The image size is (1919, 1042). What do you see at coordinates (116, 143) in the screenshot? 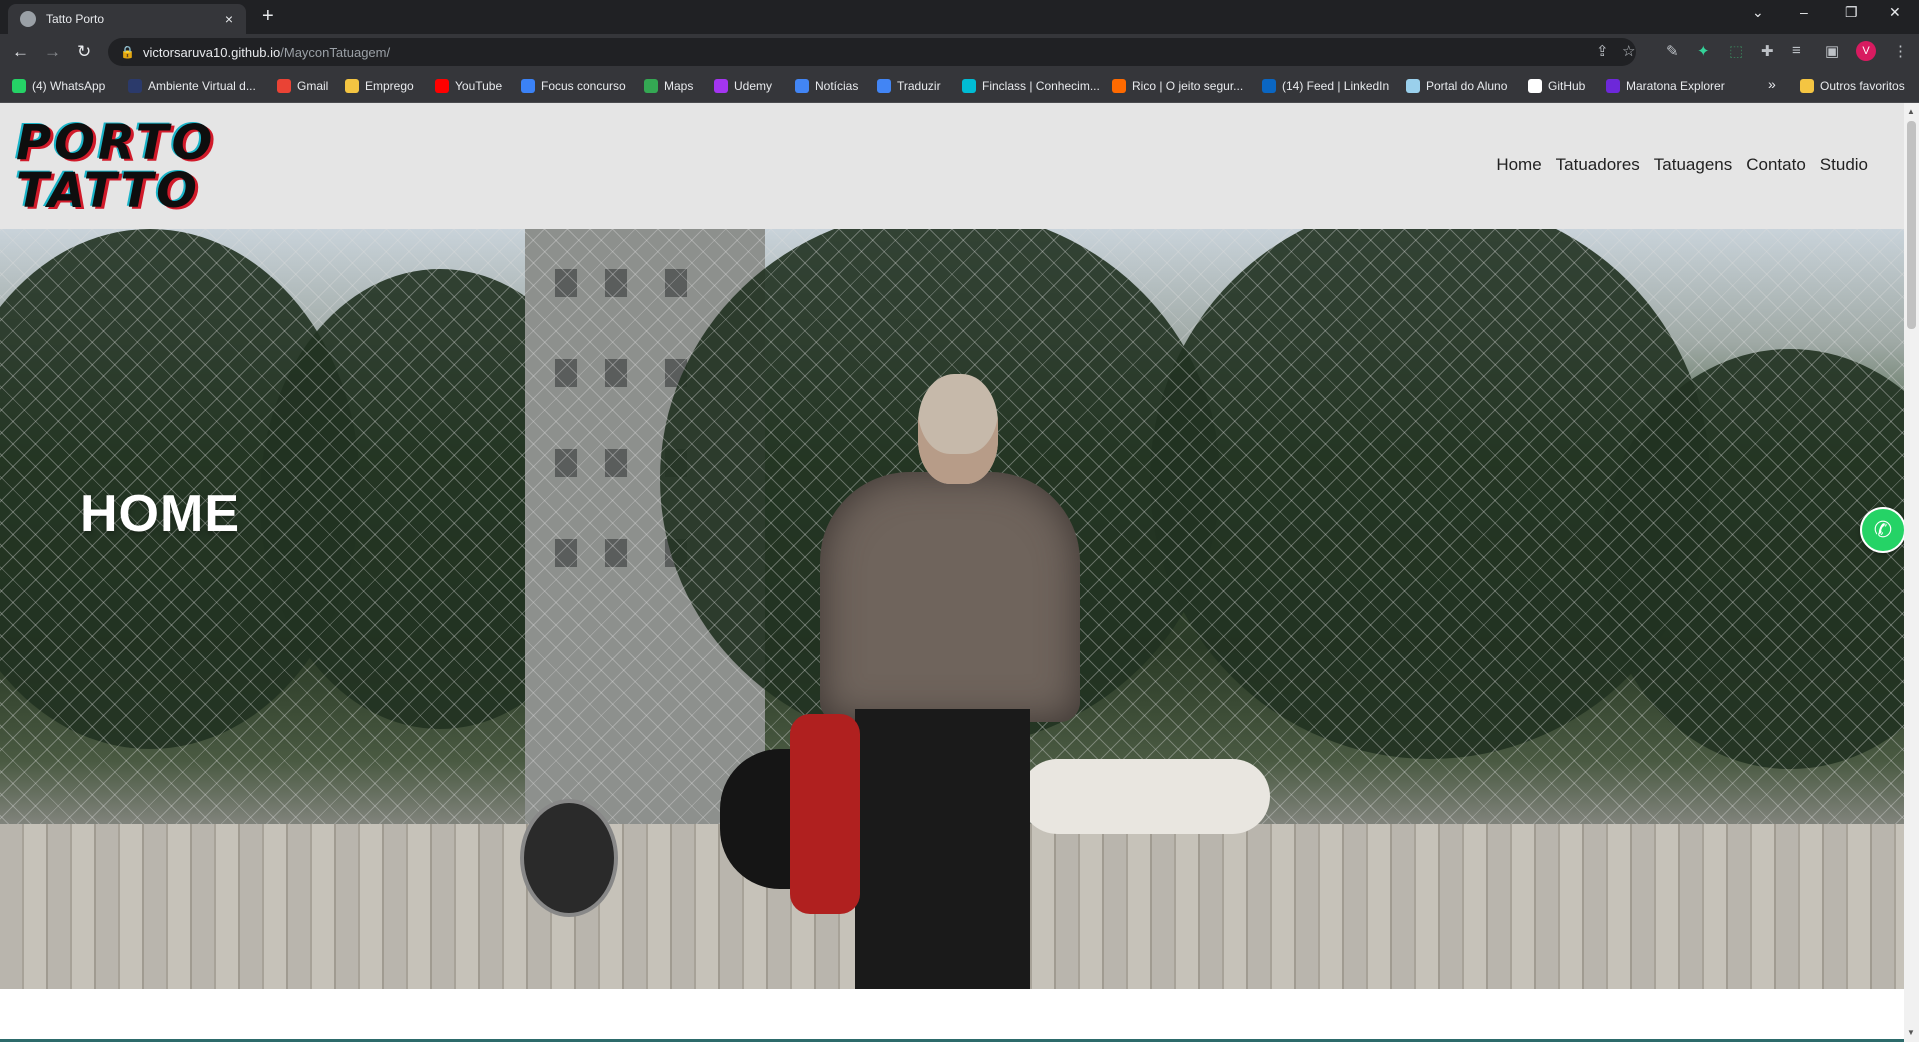
I see `logo-line-1: PORTO` at bounding box center [116, 143].